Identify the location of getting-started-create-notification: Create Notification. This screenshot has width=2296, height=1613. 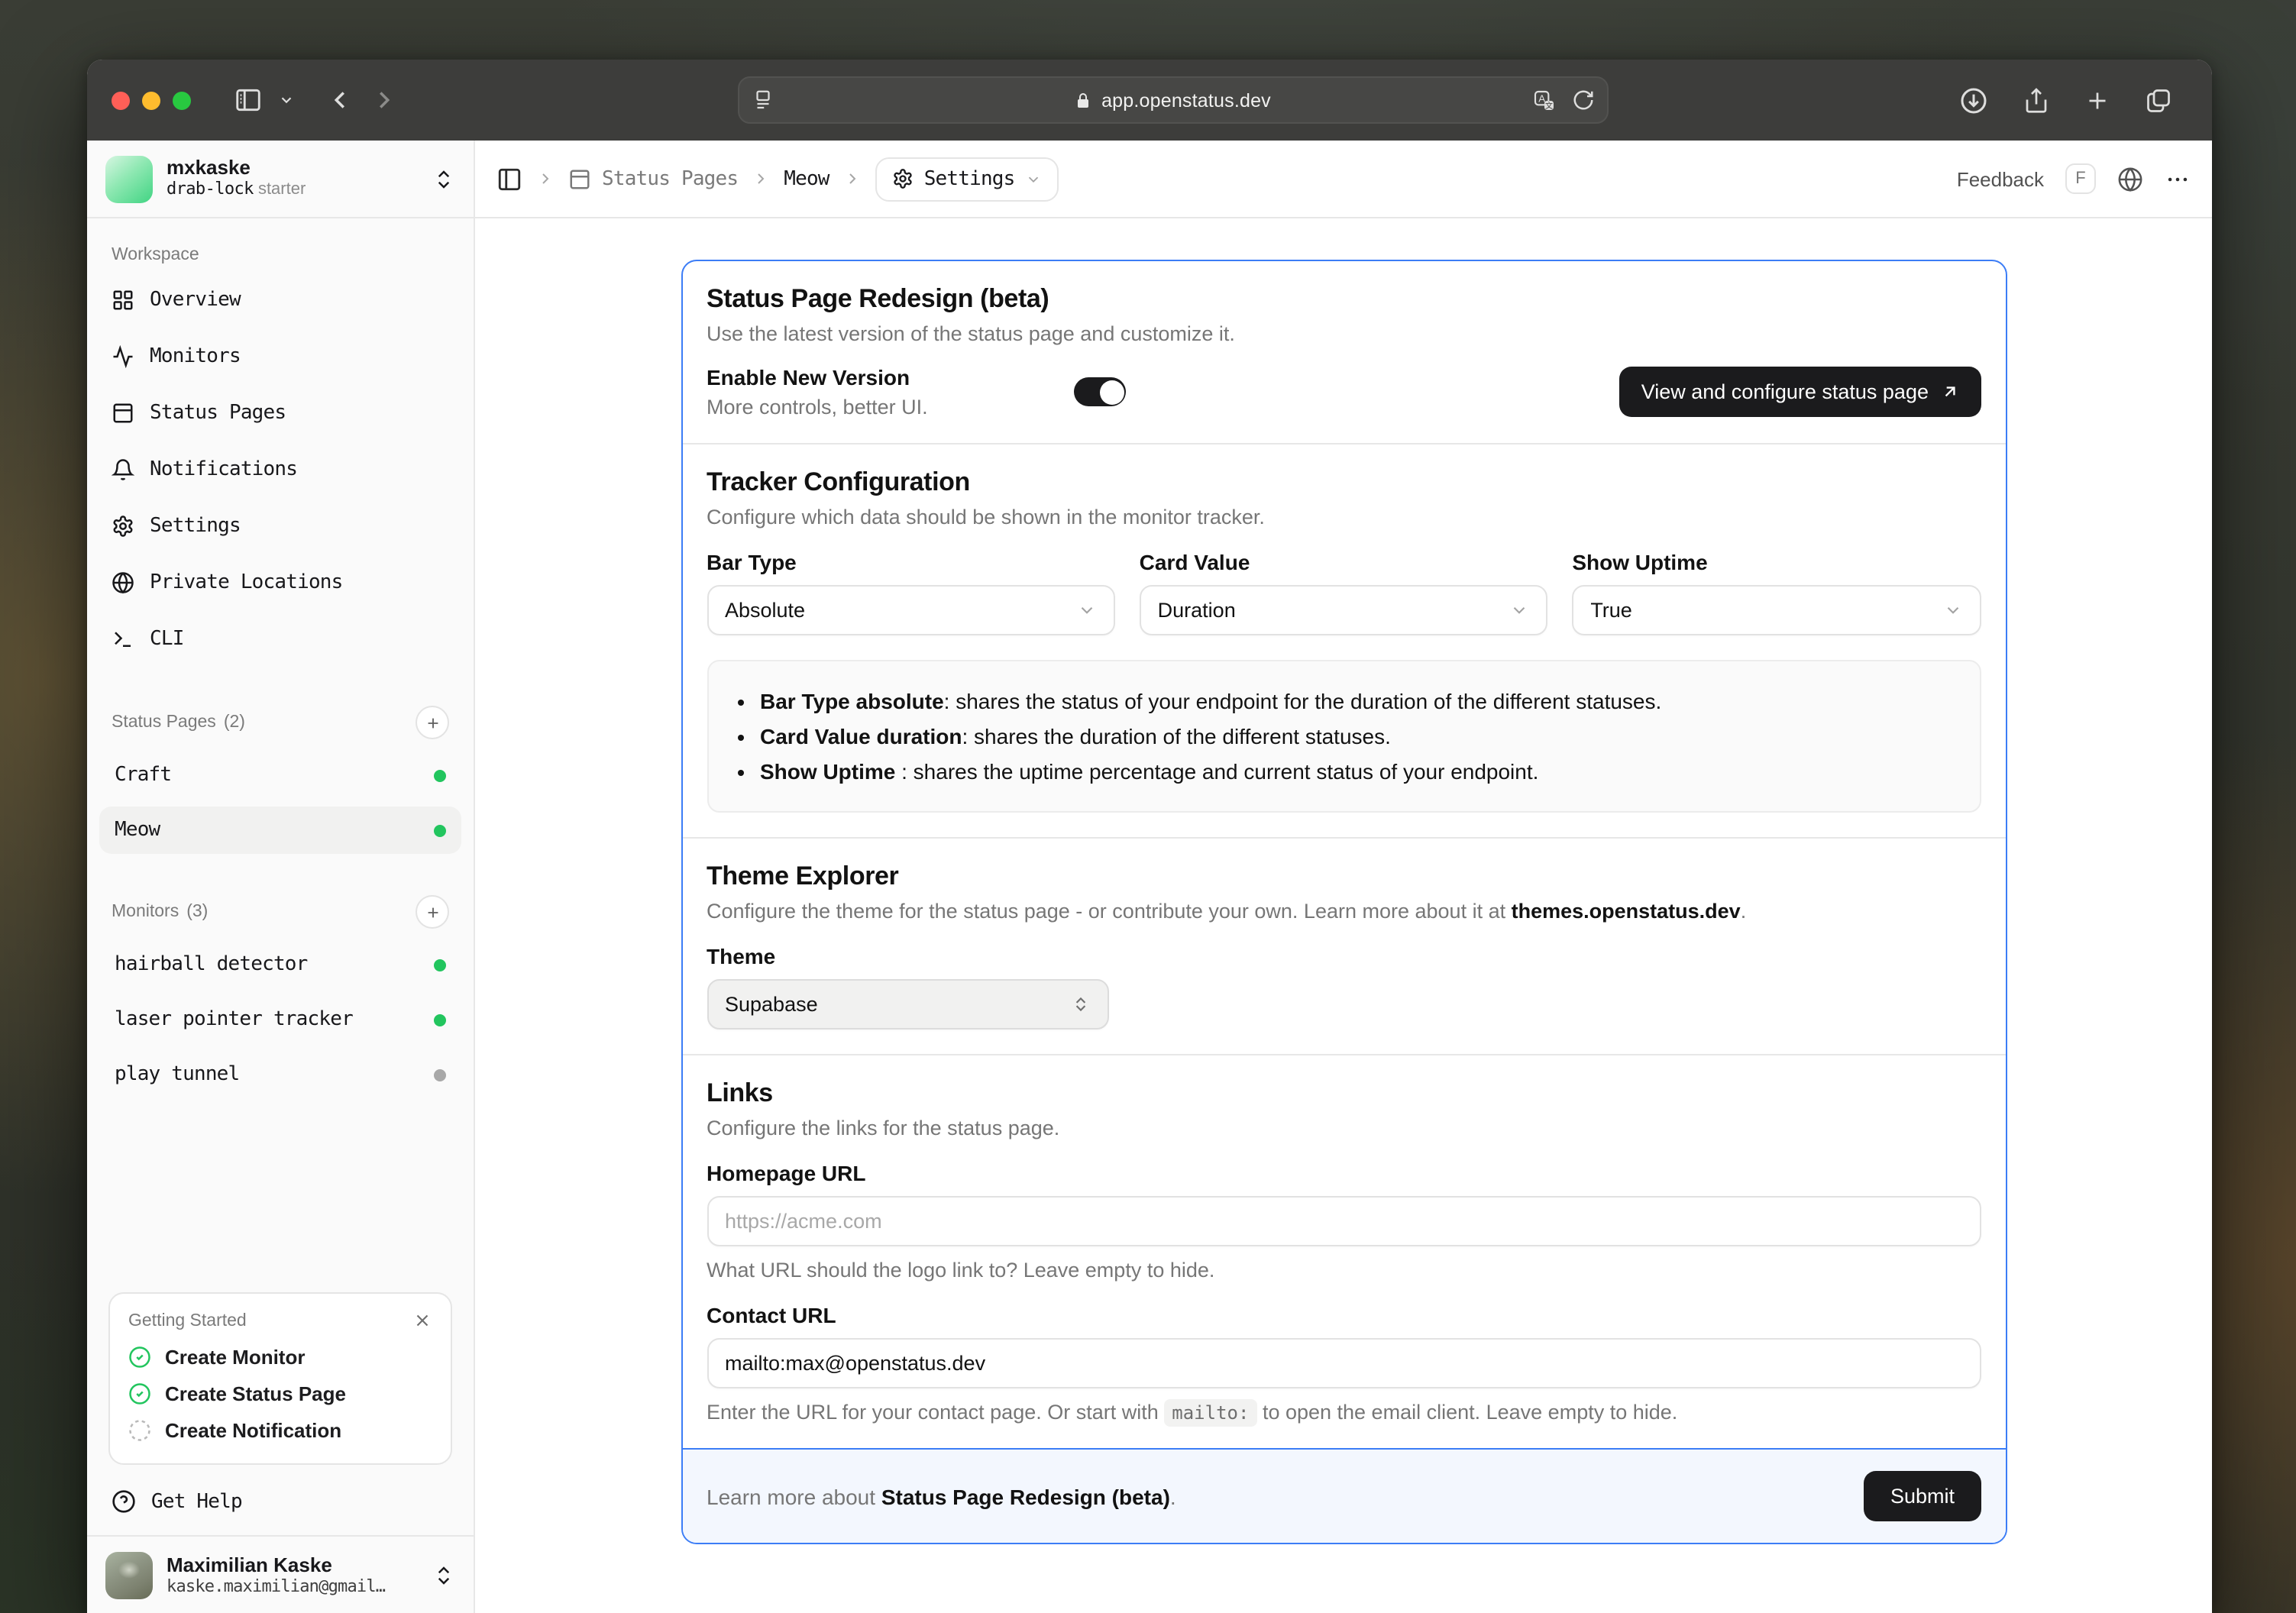
(280, 1430).